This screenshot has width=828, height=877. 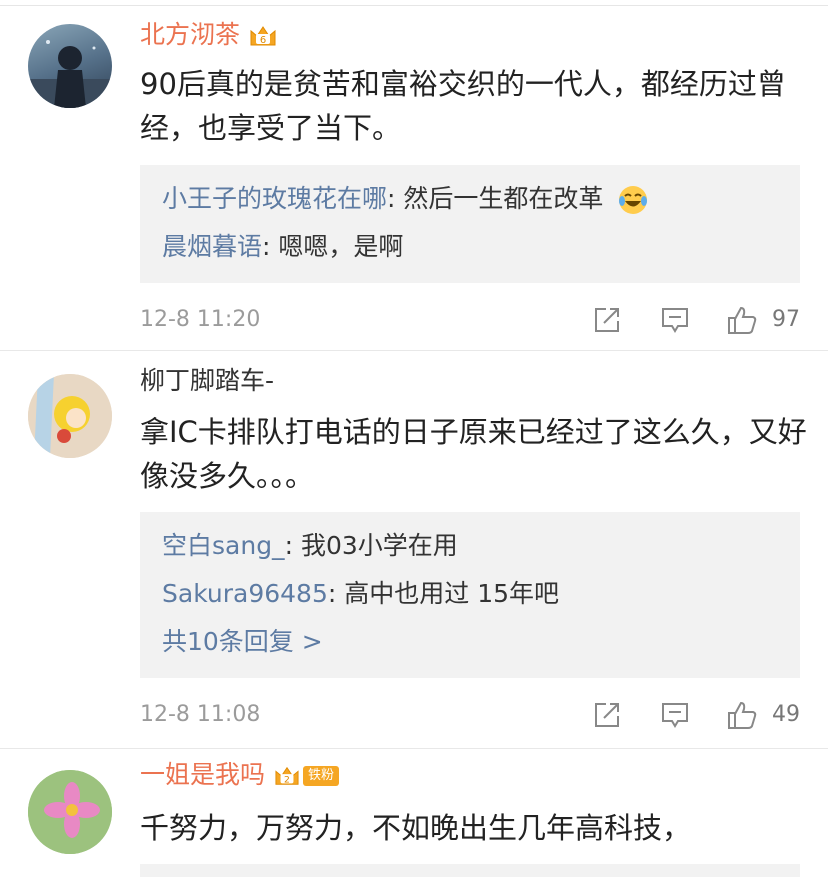 What do you see at coordinates (200, 319) in the screenshot?
I see `timestamp: 12-8 11:20` at bounding box center [200, 319].